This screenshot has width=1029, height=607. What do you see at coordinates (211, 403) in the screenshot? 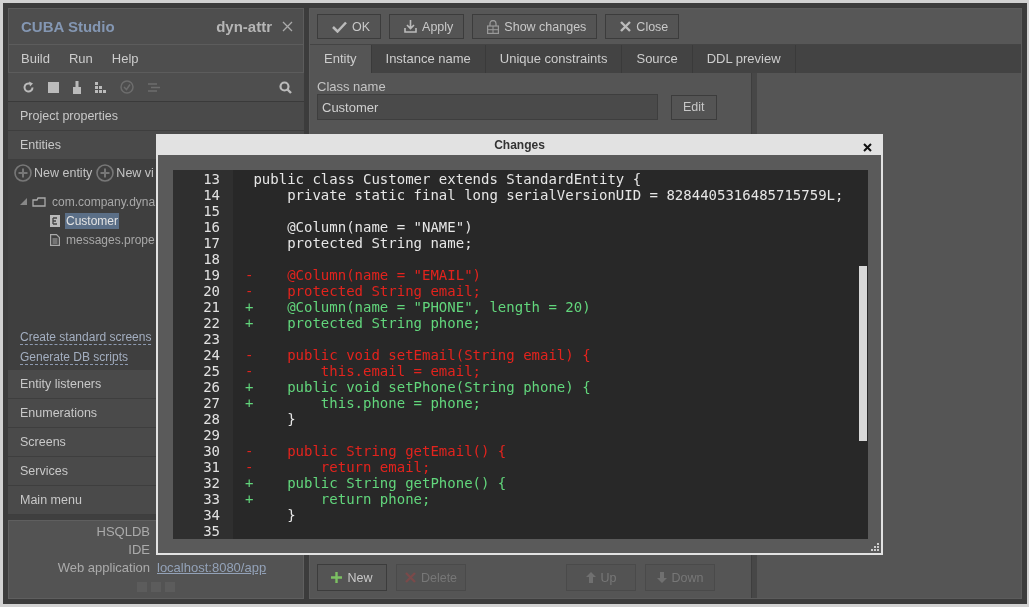
I see `line-number: 27` at bounding box center [211, 403].